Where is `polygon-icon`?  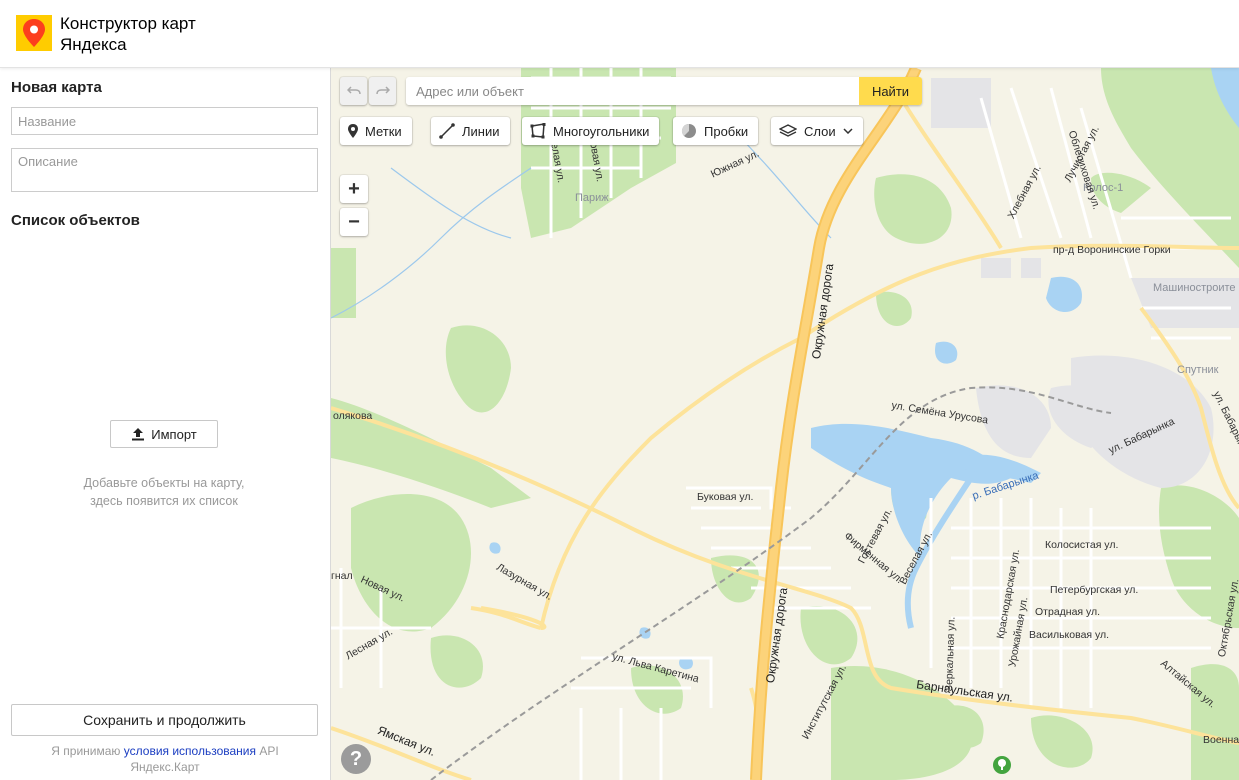 polygon-icon is located at coordinates (538, 131).